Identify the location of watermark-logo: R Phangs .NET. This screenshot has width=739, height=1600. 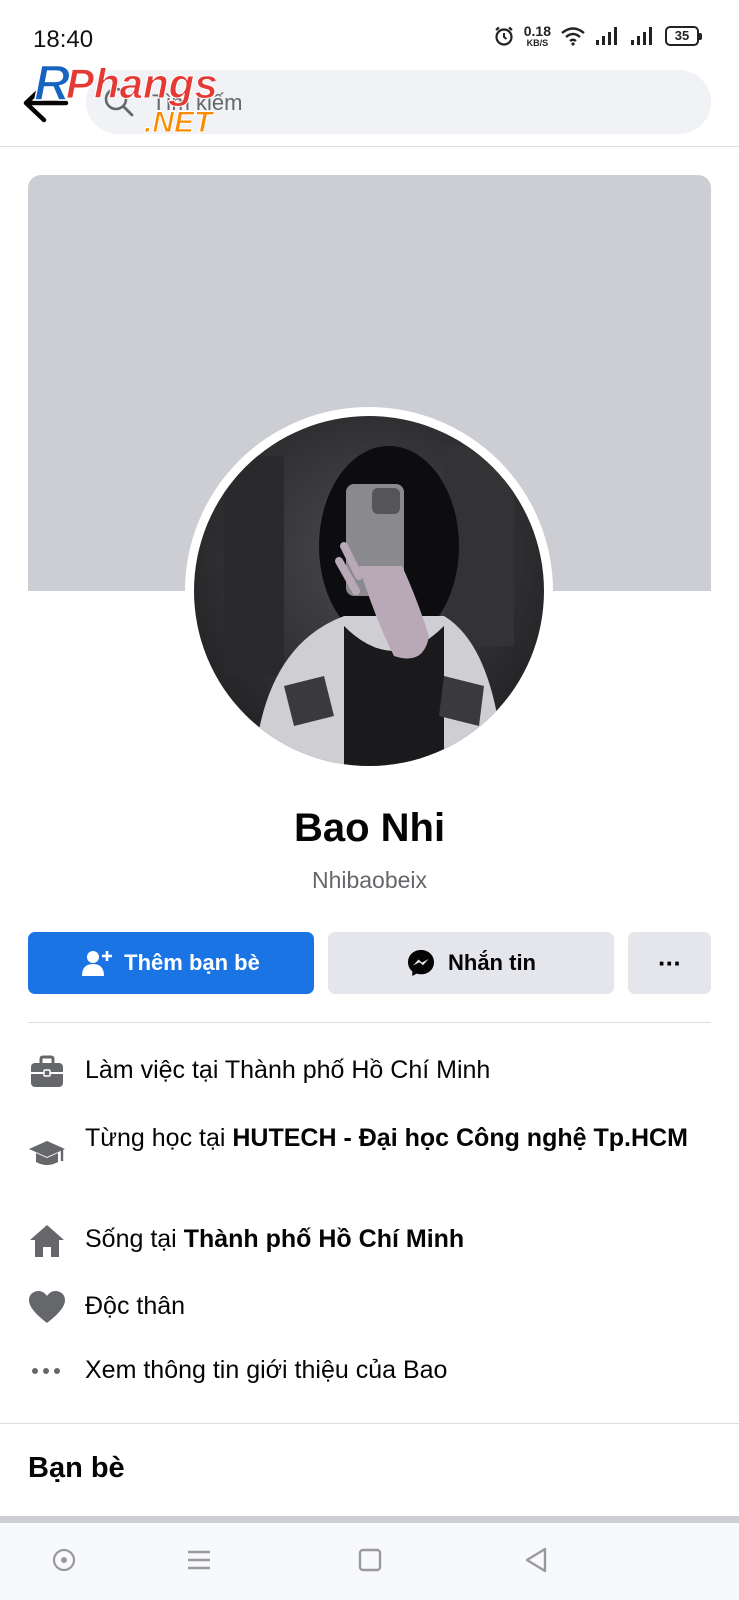
(125, 96).